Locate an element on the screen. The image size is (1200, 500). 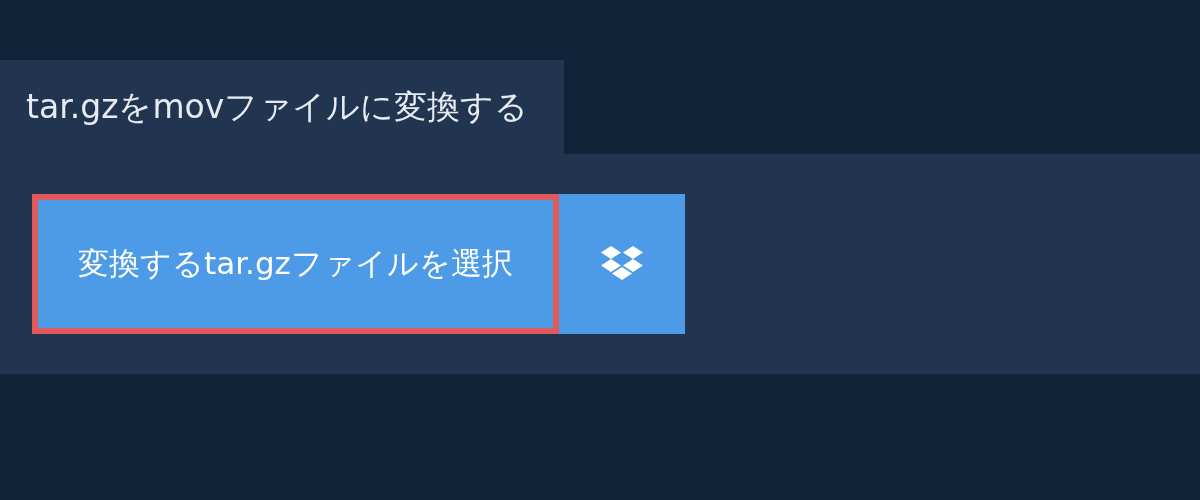
tab: tar.gzをmovファイルに変換する is located at coordinates (282, 107).